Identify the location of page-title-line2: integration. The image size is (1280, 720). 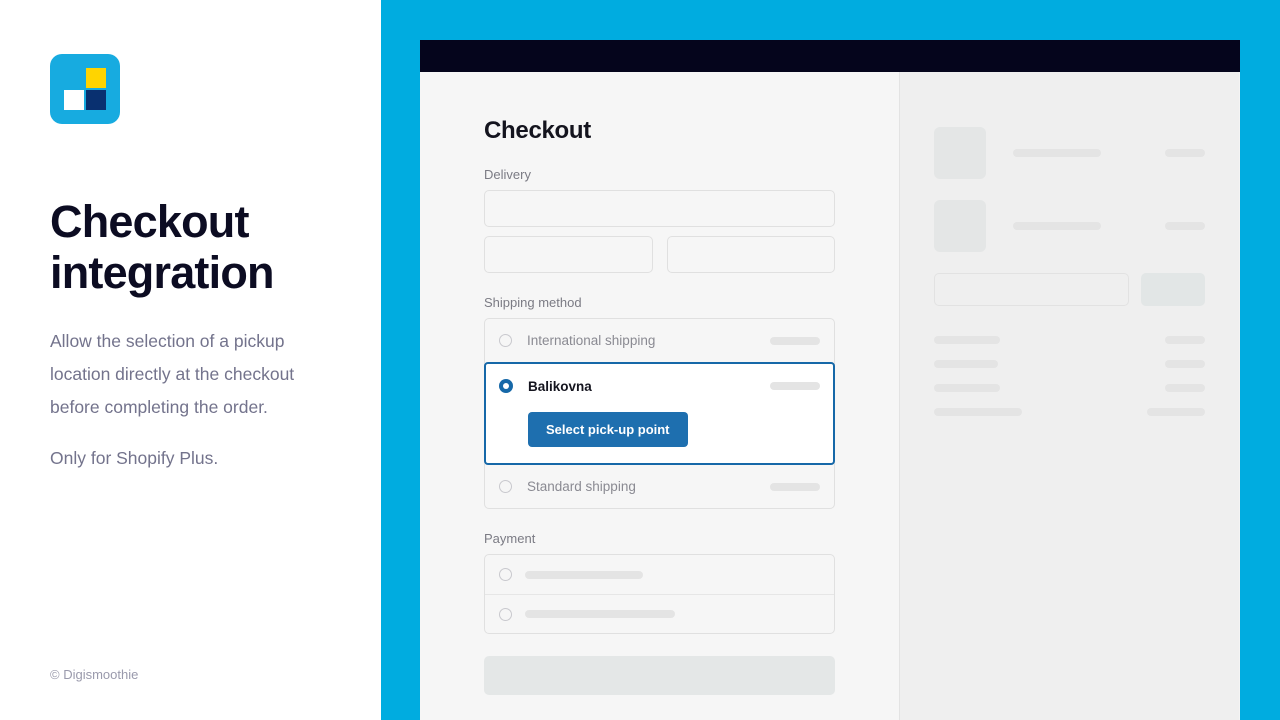
(162, 272).